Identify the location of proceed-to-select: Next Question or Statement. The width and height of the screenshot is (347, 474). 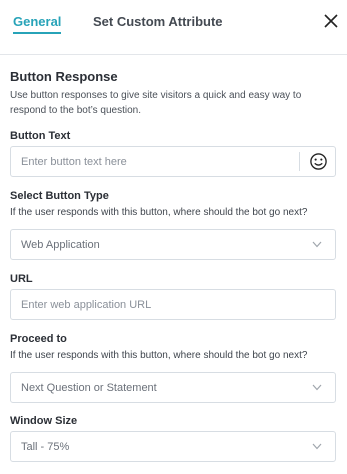
(173, 387).